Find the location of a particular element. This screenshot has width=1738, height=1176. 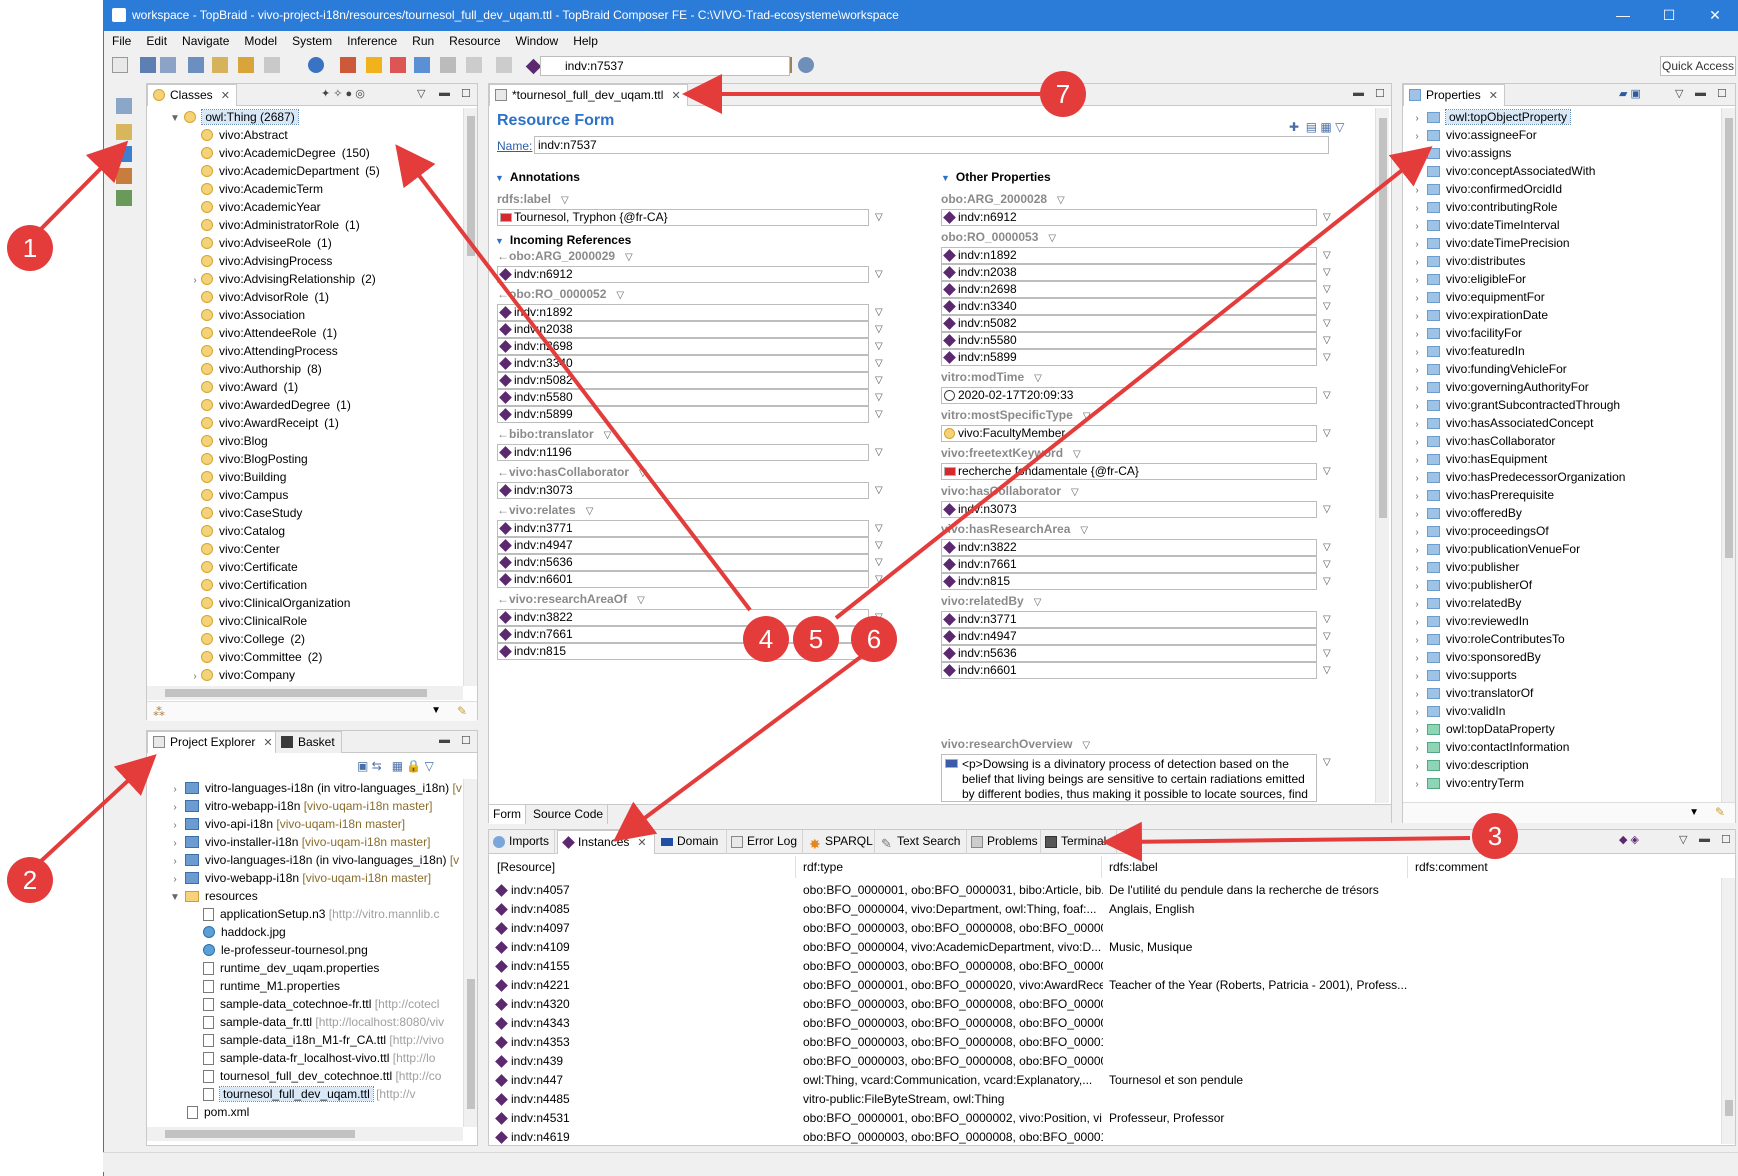

chevron-down-icon: ▼ is located at coordinates (1694, 812).